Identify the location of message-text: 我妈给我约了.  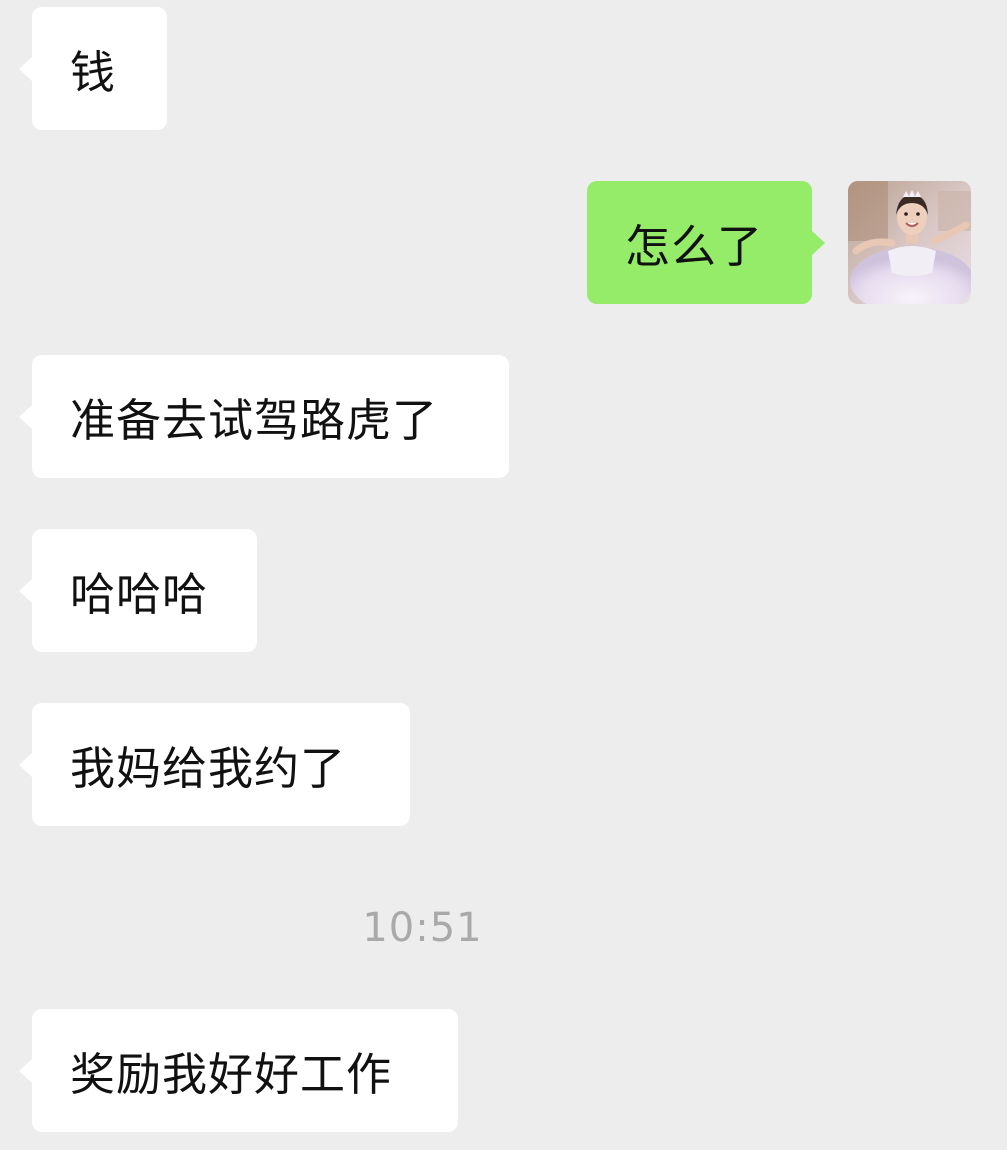
(208, 768).